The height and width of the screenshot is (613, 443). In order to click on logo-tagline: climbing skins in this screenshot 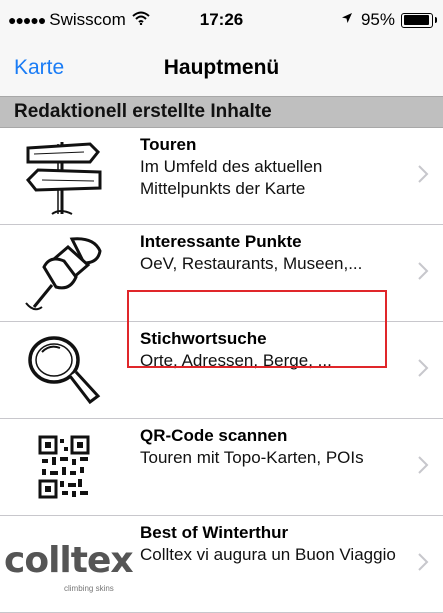, I will do `click(89, 588)`.